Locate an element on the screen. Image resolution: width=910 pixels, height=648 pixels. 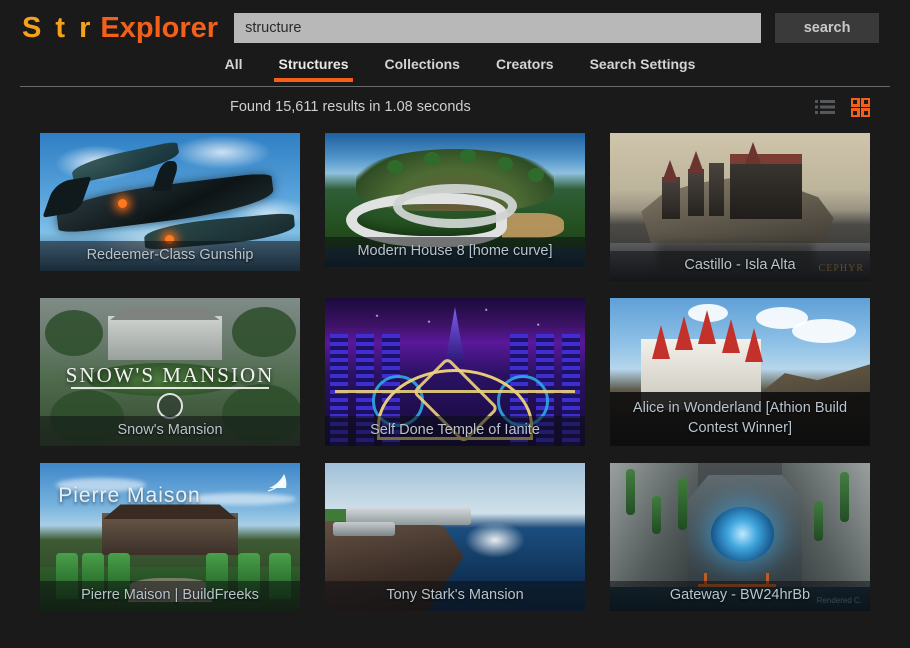
app-header: S t rExplorer search is located at coordinates (455, 28).